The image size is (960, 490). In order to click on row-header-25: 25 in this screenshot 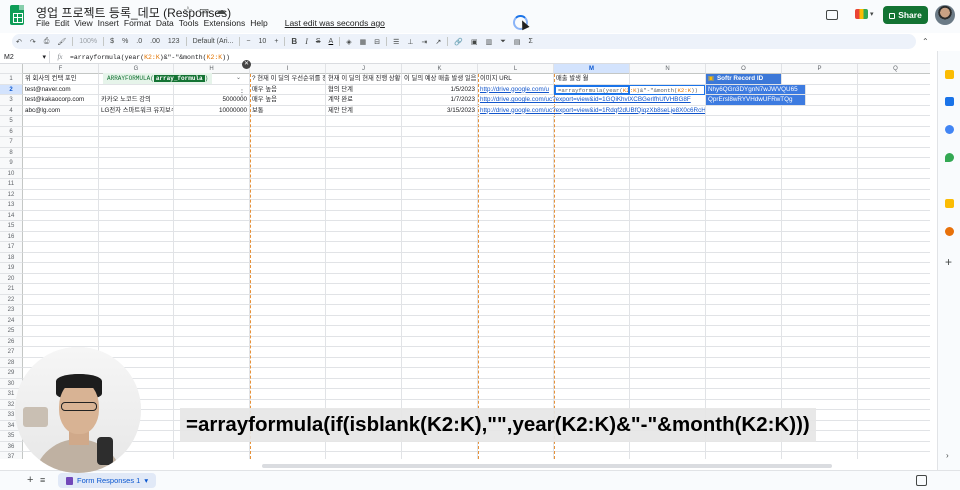, I will do `click(11, 331)`.